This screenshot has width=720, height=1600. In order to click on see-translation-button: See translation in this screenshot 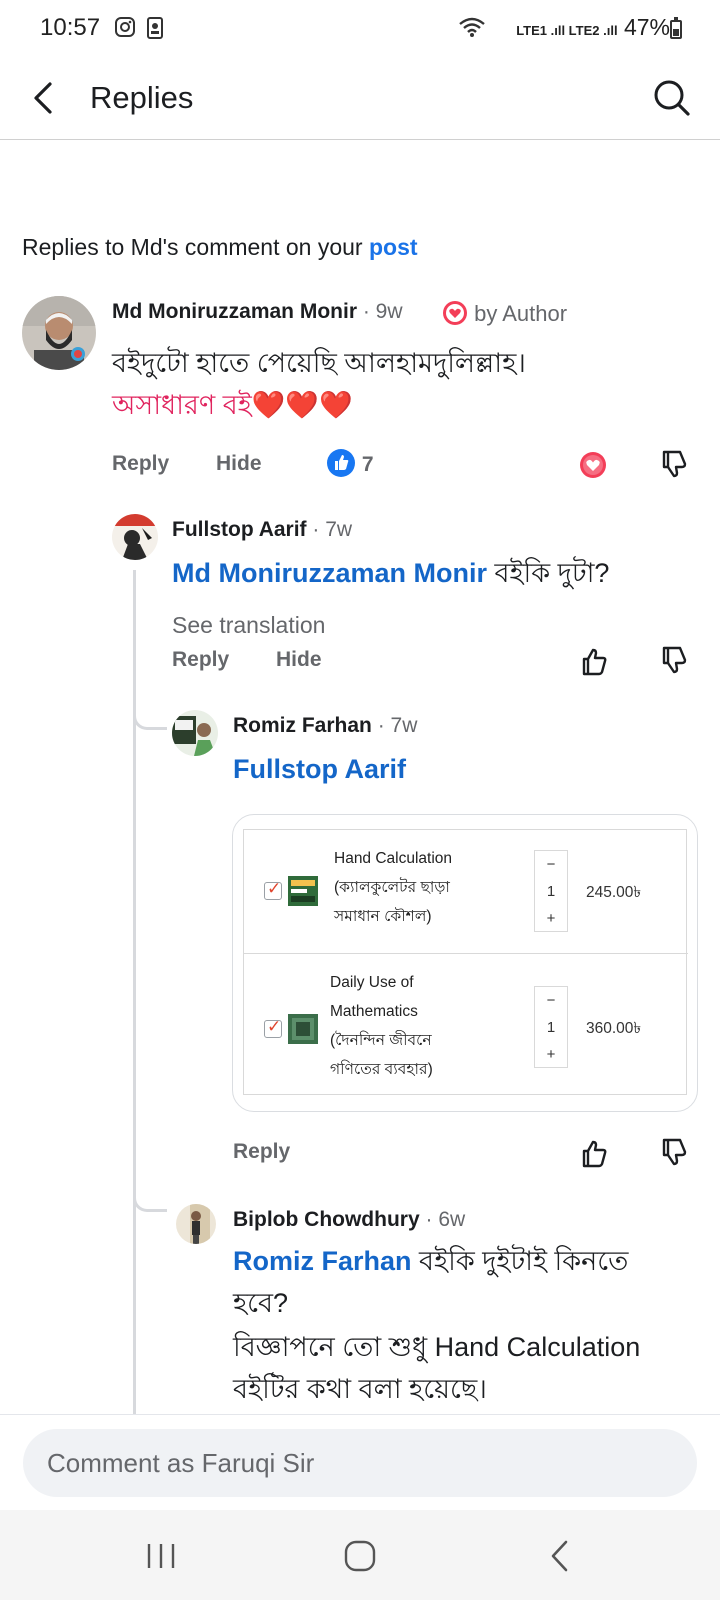, I will do `click(248, 625)`.